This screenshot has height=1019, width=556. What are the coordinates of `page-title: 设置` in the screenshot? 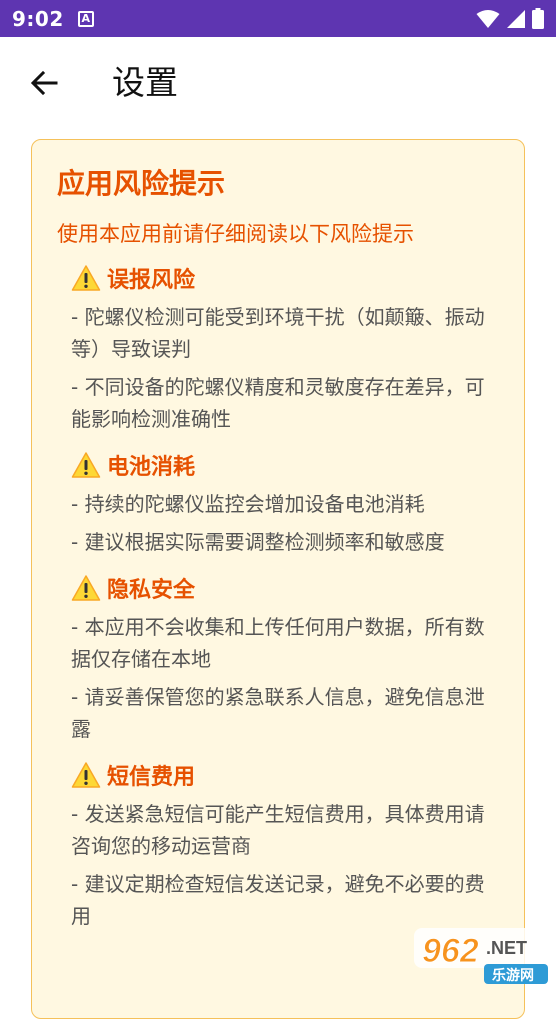 It's located at (145, 82).